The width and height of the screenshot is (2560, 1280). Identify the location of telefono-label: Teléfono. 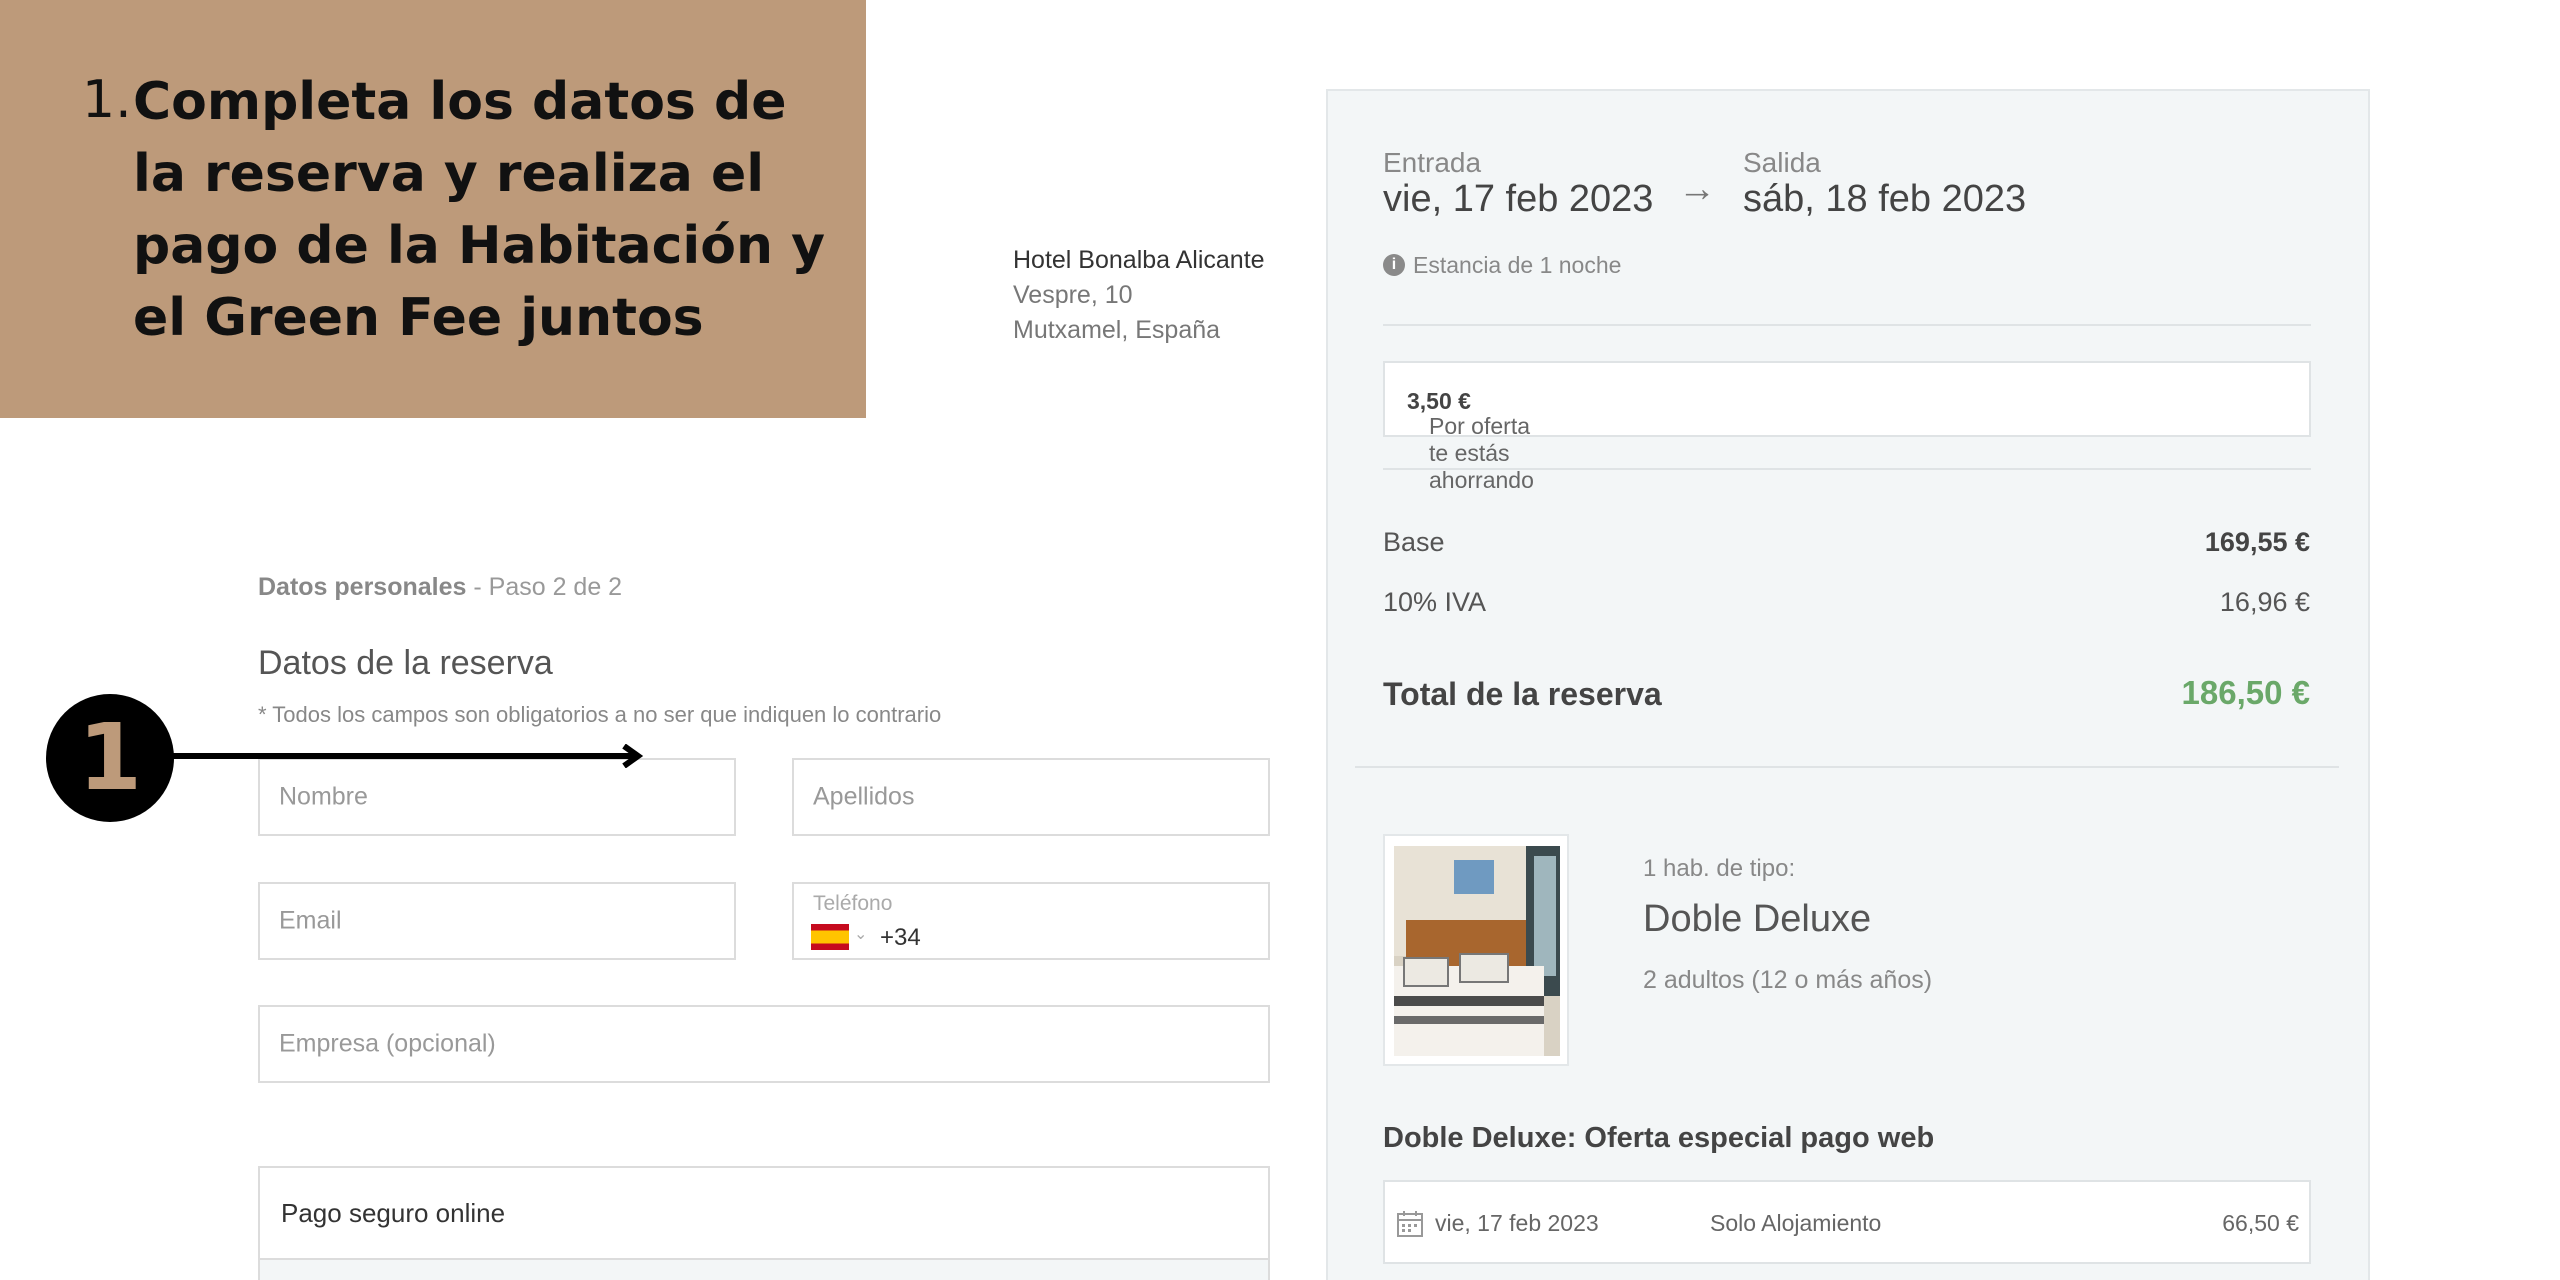
(853, 903).